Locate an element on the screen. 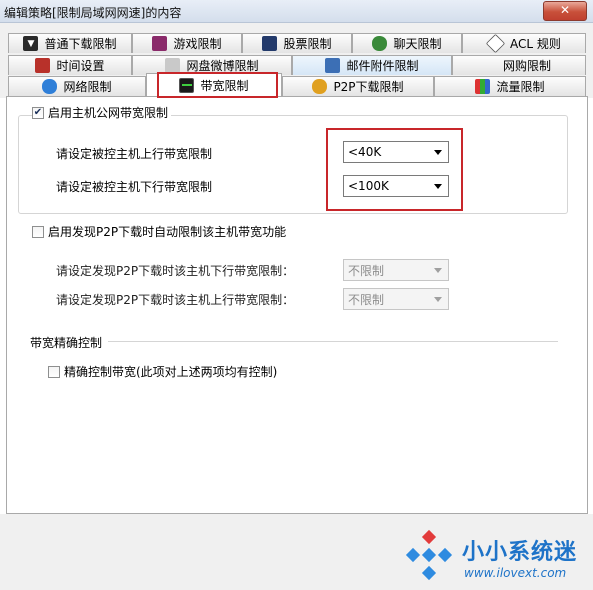 The width and height of the screenshot is (593, 590). host-bandwidth-checkbox: ✔ is located at coordinates (38, 112).